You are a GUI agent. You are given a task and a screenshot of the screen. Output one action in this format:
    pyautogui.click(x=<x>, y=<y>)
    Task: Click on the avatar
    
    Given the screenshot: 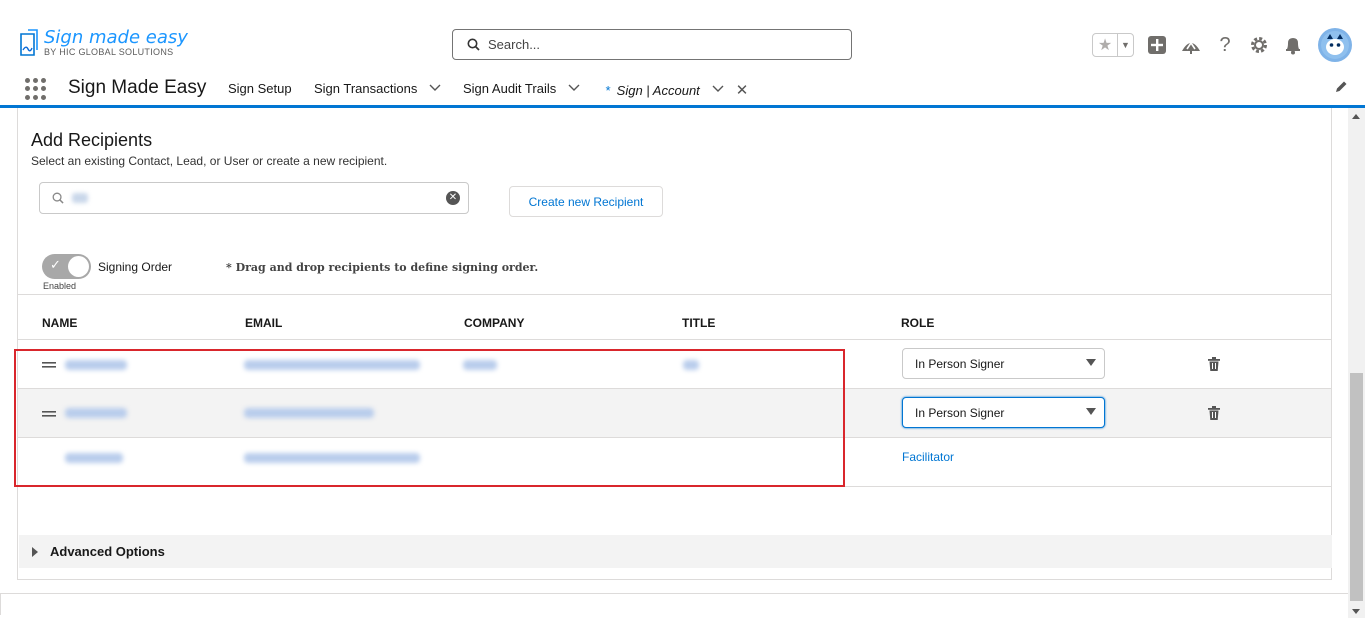 What is the action you would take?
    pyautogui.click(x=1335, y=45)
    